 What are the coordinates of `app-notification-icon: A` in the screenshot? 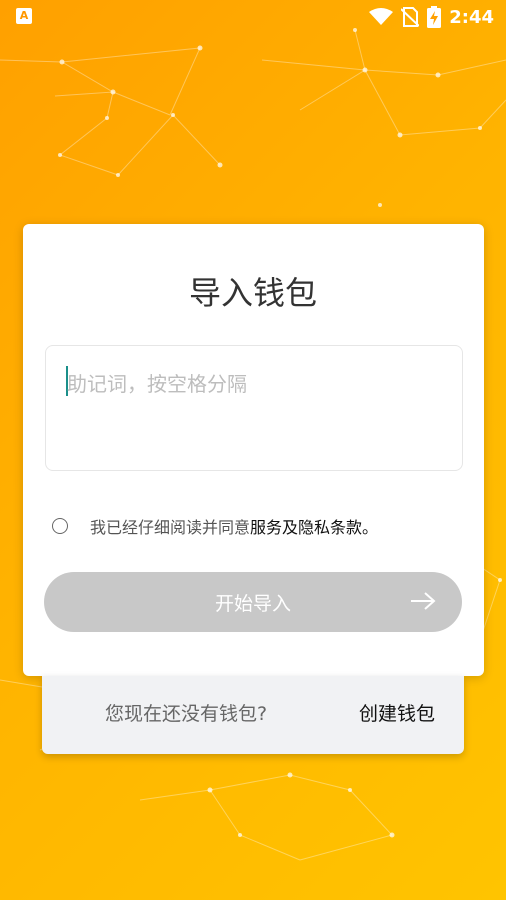 It's located at (24, 16).